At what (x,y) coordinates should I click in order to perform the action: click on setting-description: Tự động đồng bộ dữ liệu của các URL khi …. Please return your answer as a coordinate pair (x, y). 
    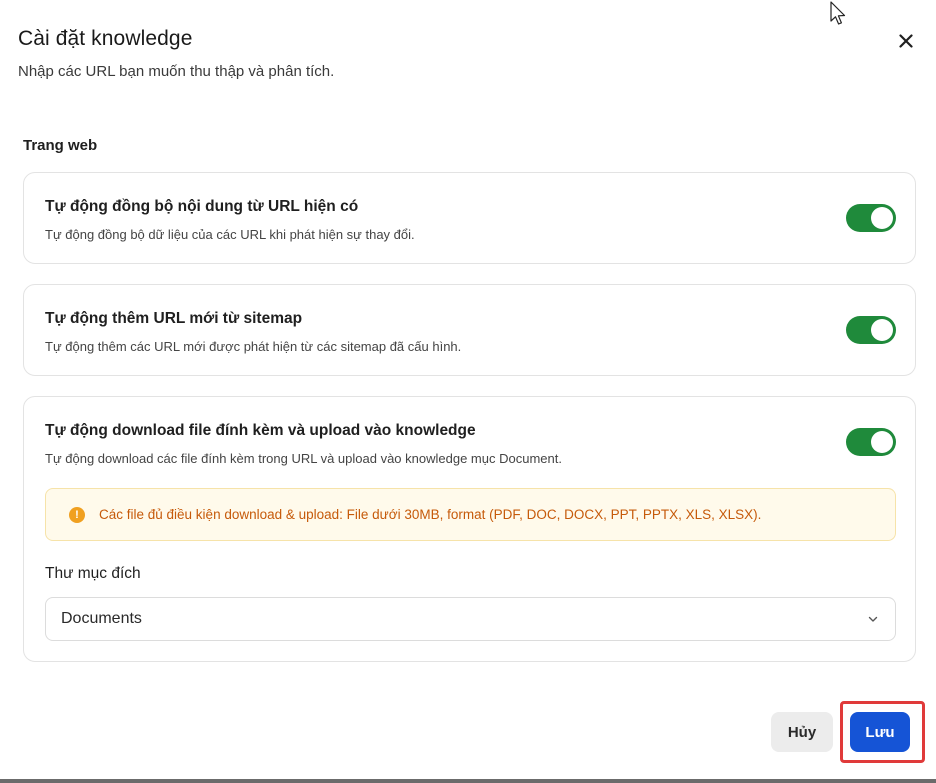
    Looking at the image, I should click on (230, 234).